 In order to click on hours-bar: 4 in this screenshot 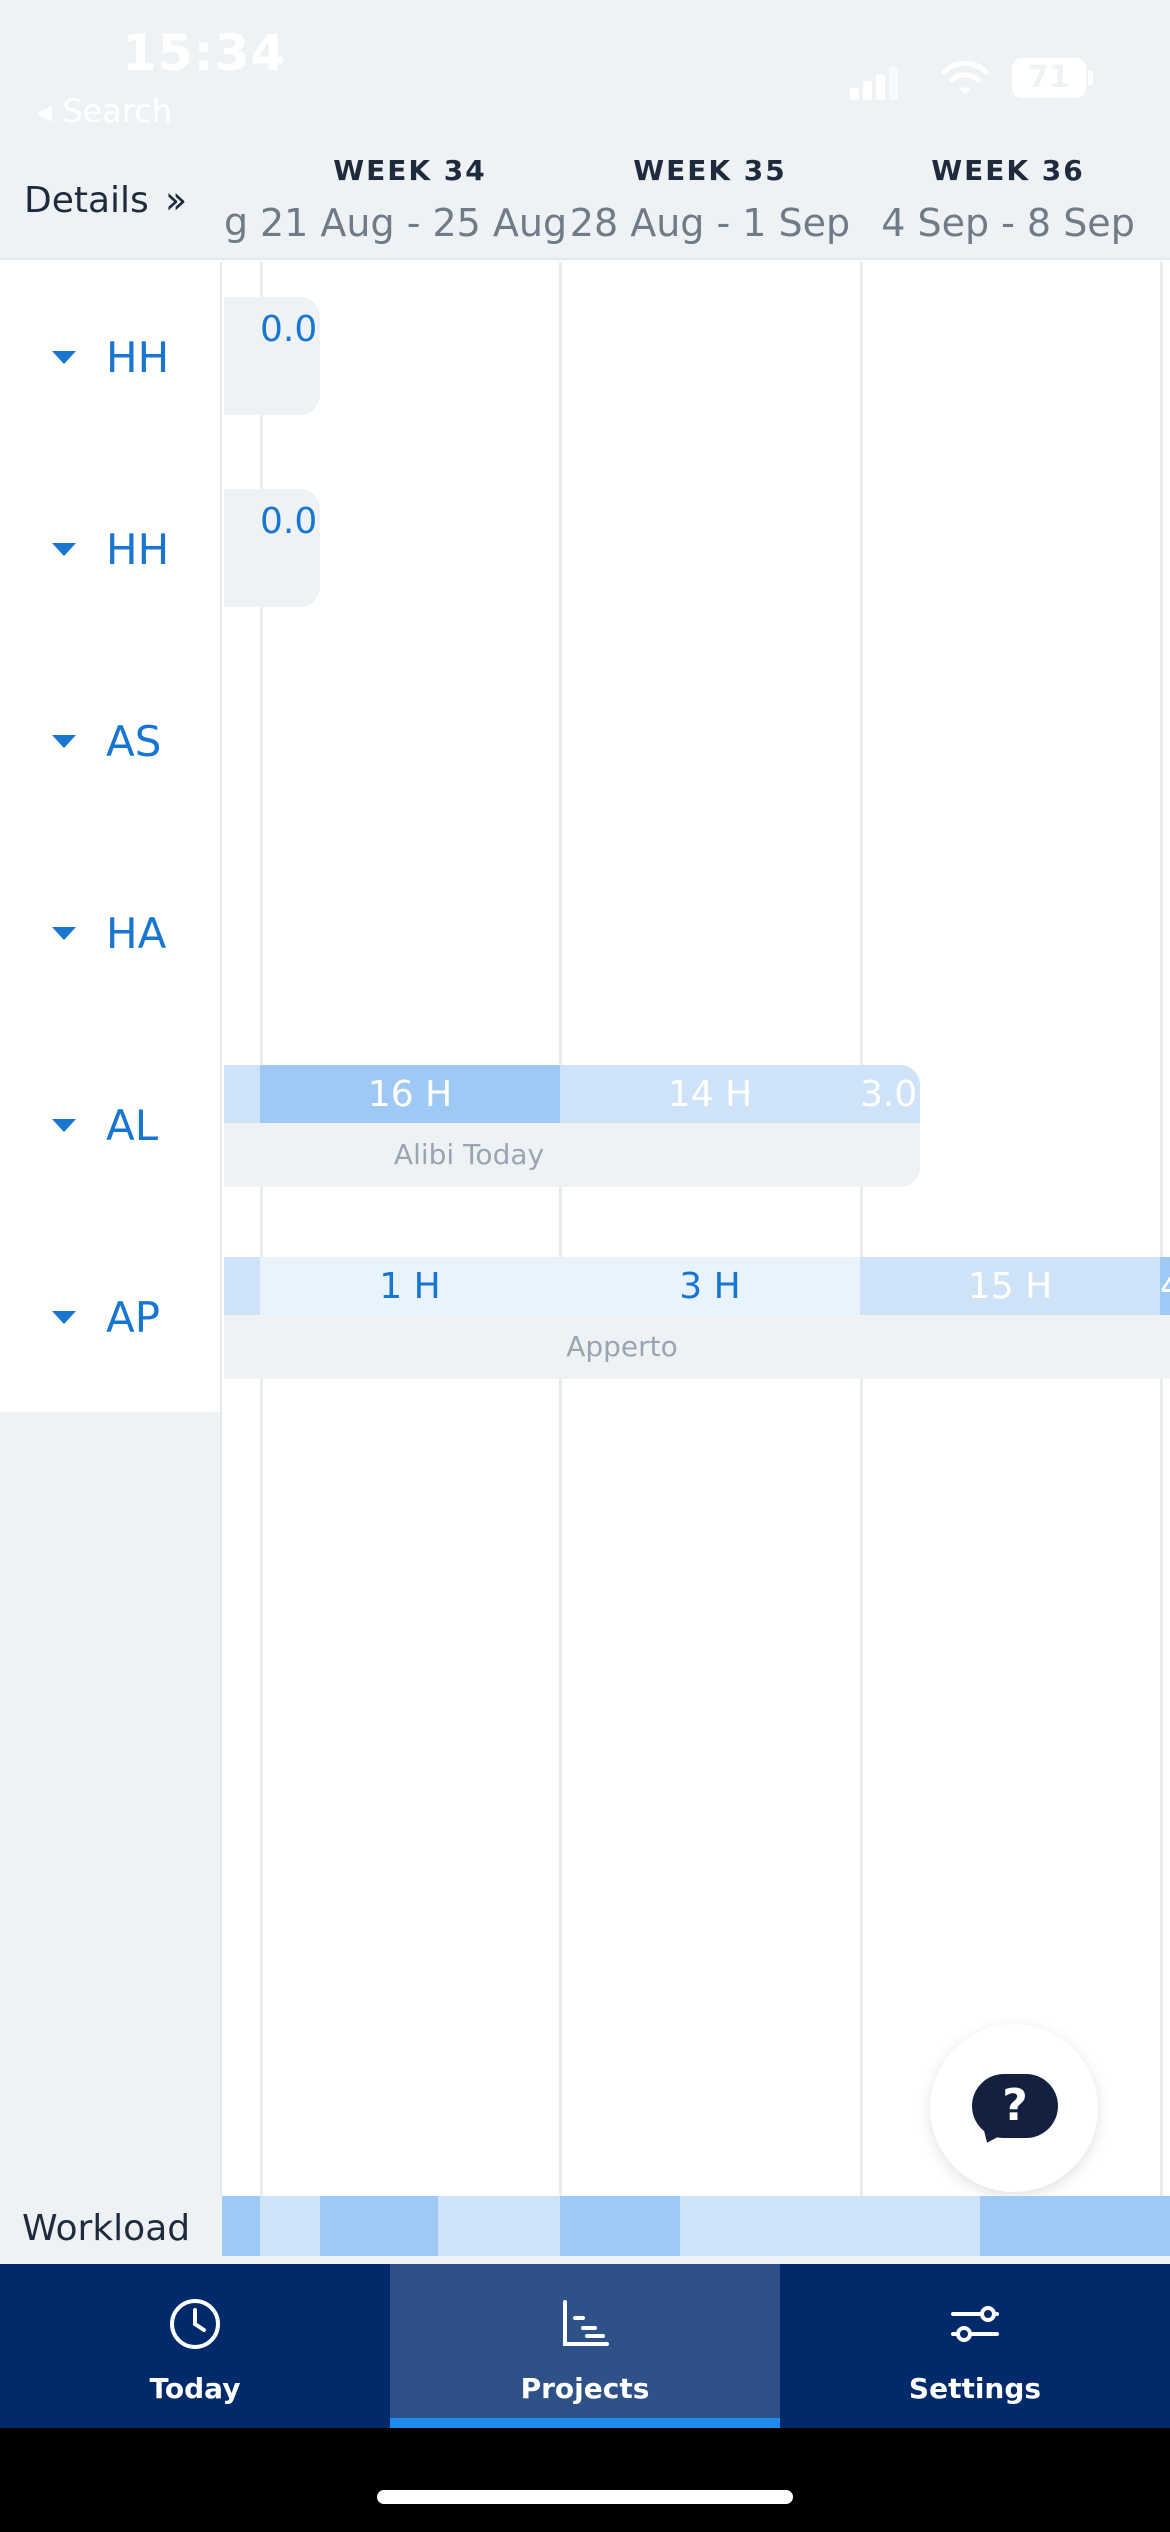, I will do `click(1165, 1286)`.